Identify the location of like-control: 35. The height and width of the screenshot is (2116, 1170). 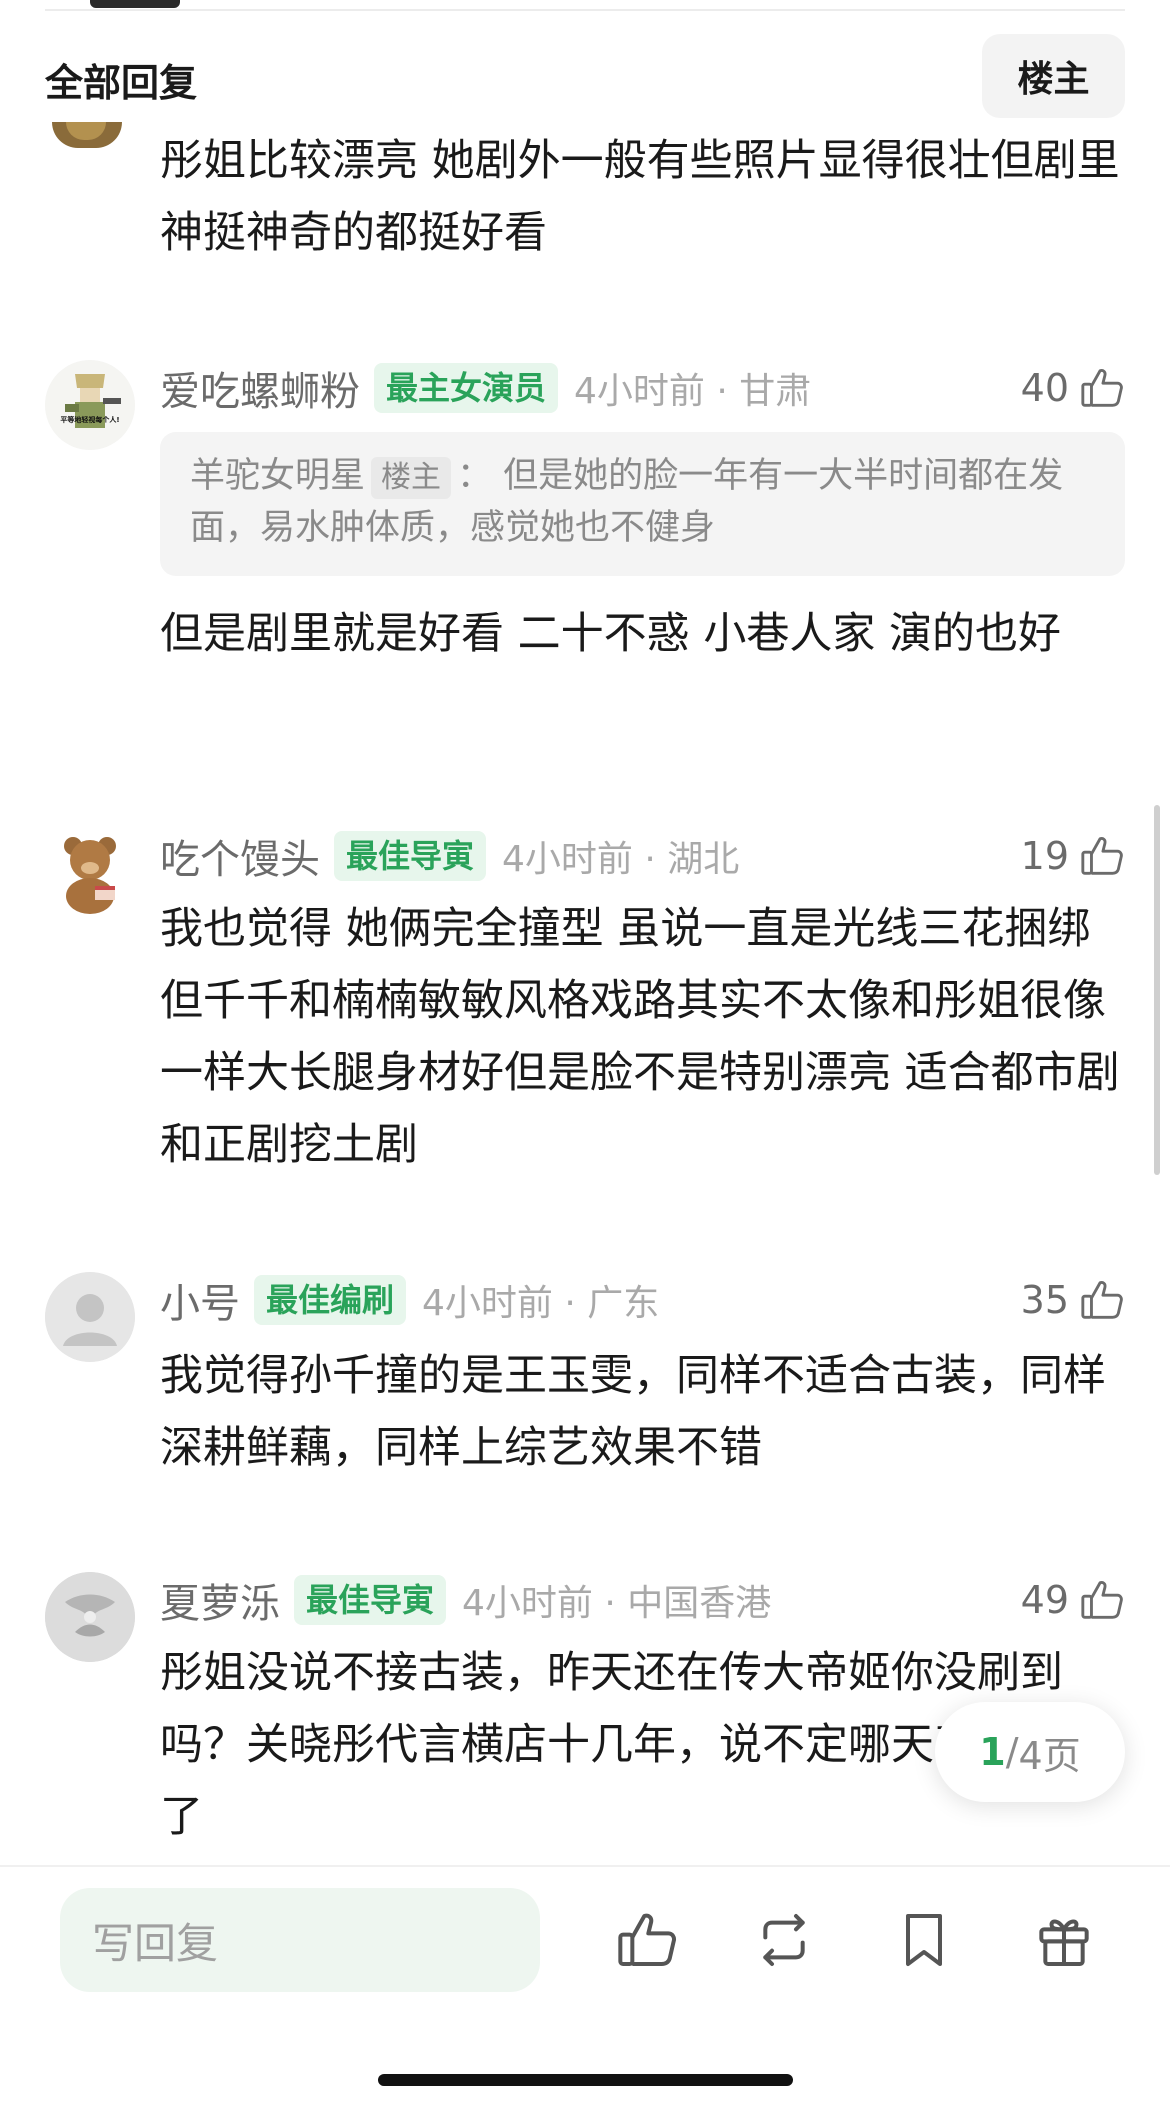
(1073, 1300).